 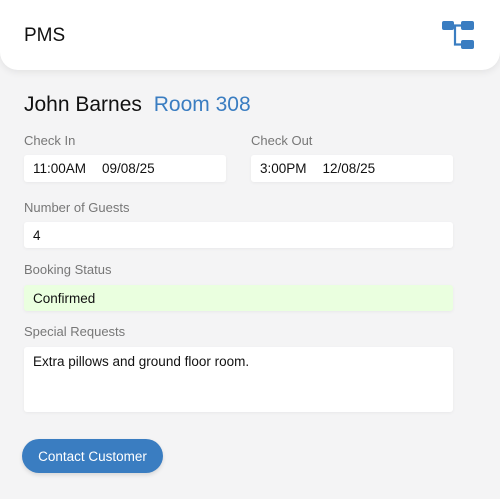 I want to click on booking-status-value: Confirmed, so click(x=64, y=298).